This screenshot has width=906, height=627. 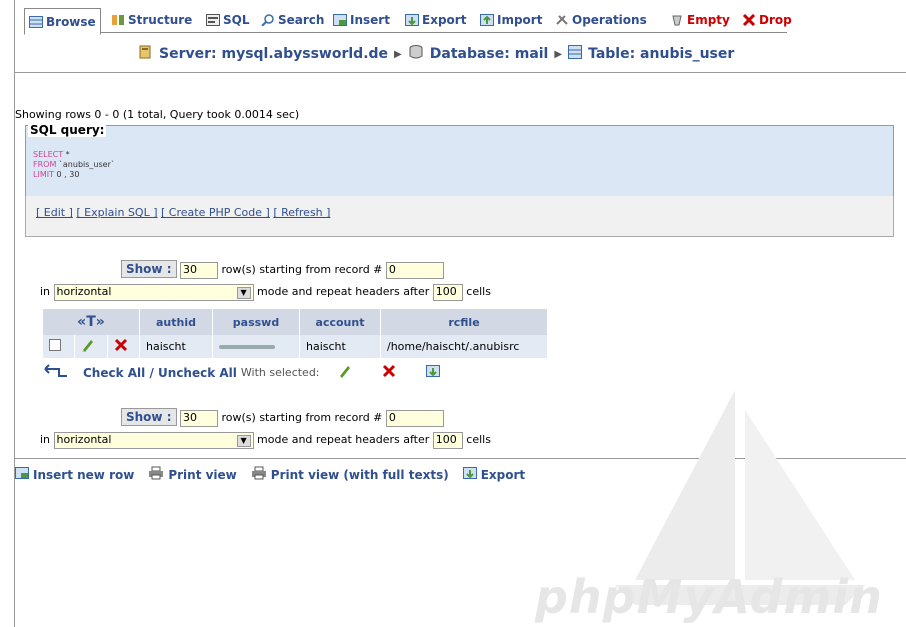 I want to click on repeat-headers-input-top: 100, so click(x=447, y=292).